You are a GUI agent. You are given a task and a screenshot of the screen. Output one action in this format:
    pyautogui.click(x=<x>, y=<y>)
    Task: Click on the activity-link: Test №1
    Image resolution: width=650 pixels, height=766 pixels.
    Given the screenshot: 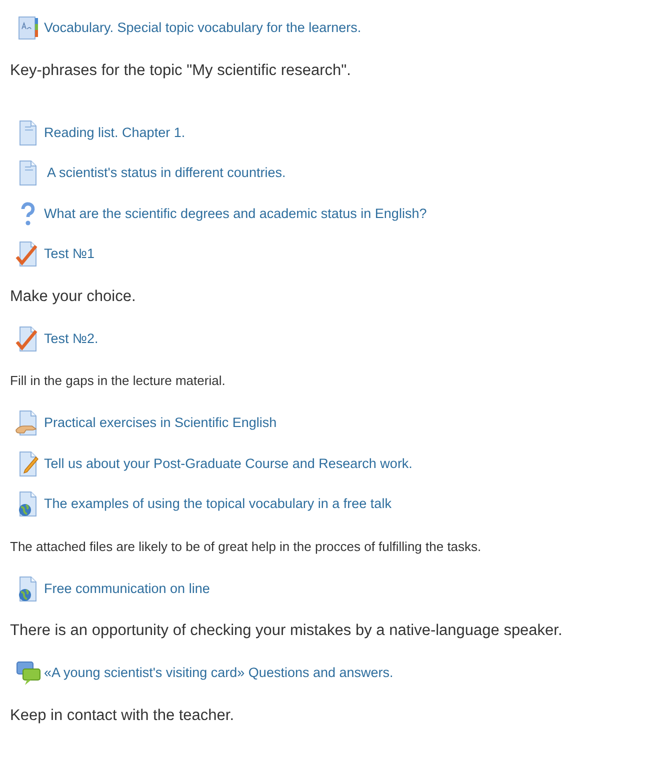 What is the action you would take?
    pyautogui.click(x=69, y=254)
    